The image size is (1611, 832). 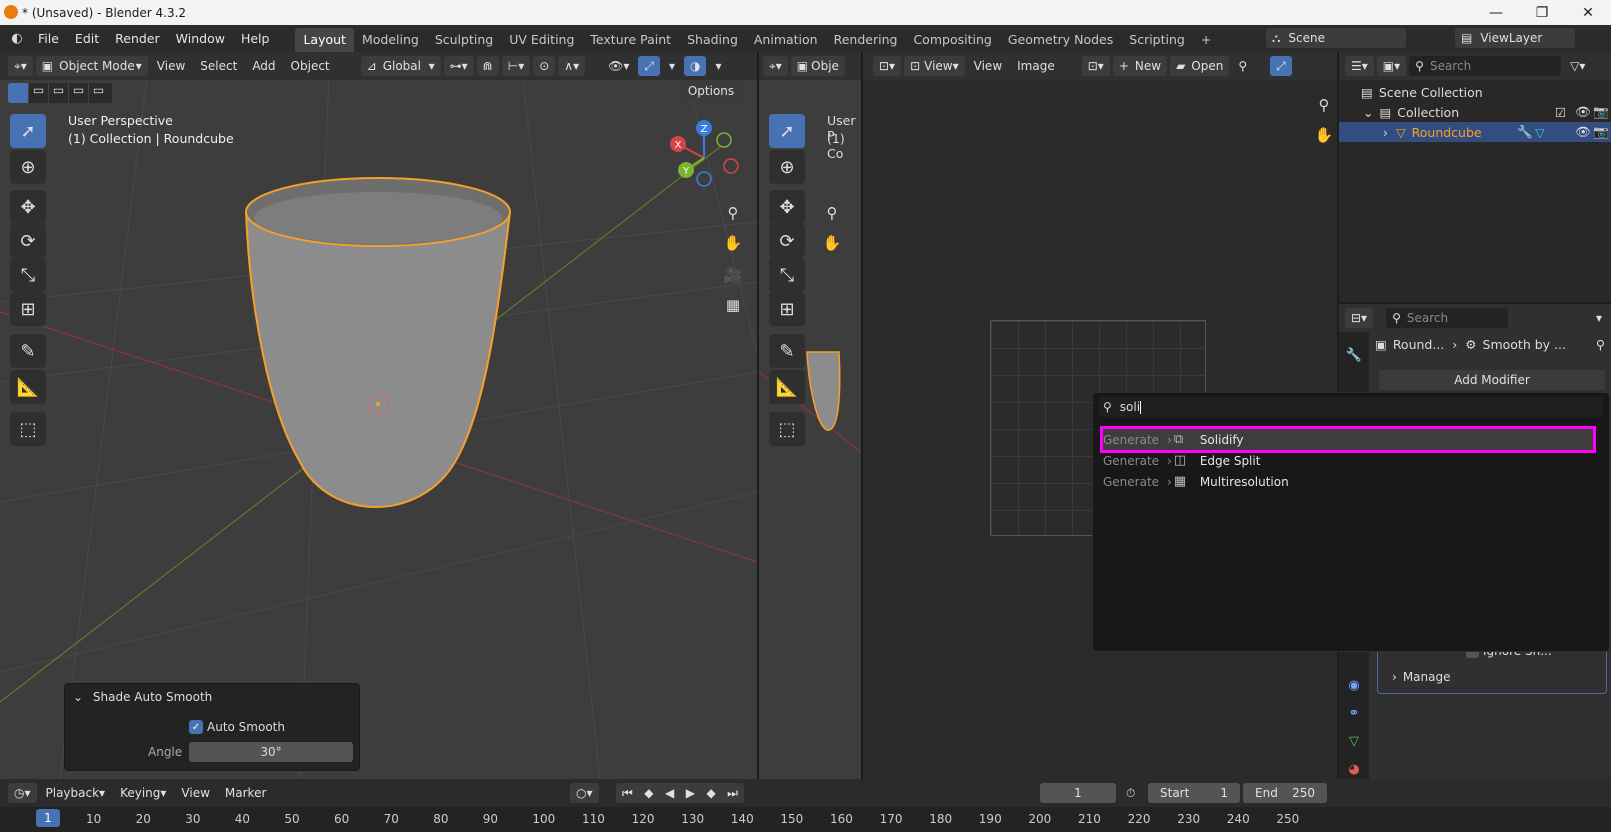 I want to click on timeline-menu-view: View, so click(x=195, y=793).